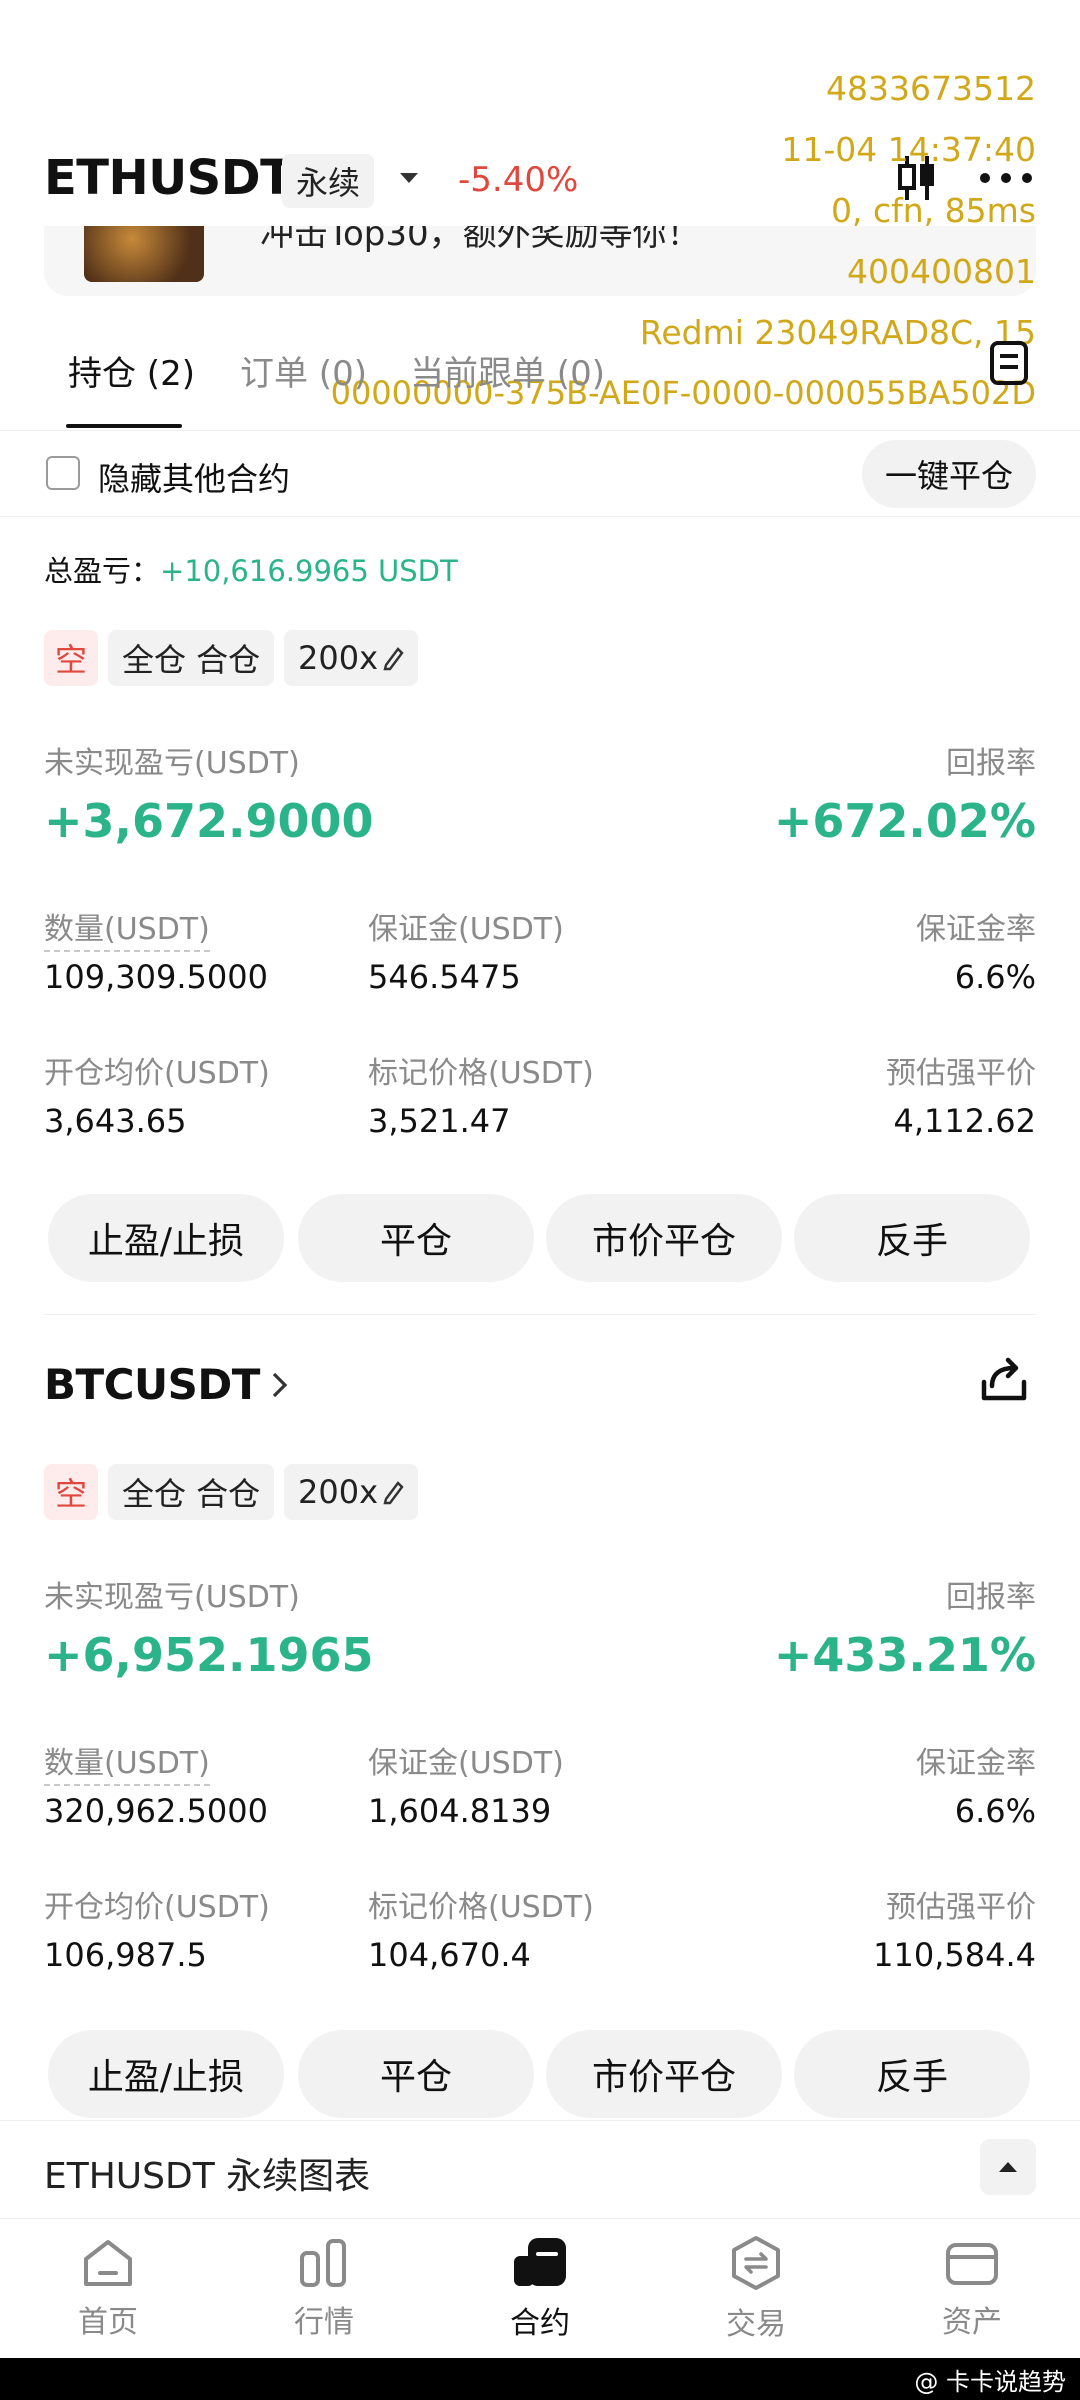 The width and height of the screenshot is (1080, 2400). I want to click on nav-label: 交易, so click(756, 2324).